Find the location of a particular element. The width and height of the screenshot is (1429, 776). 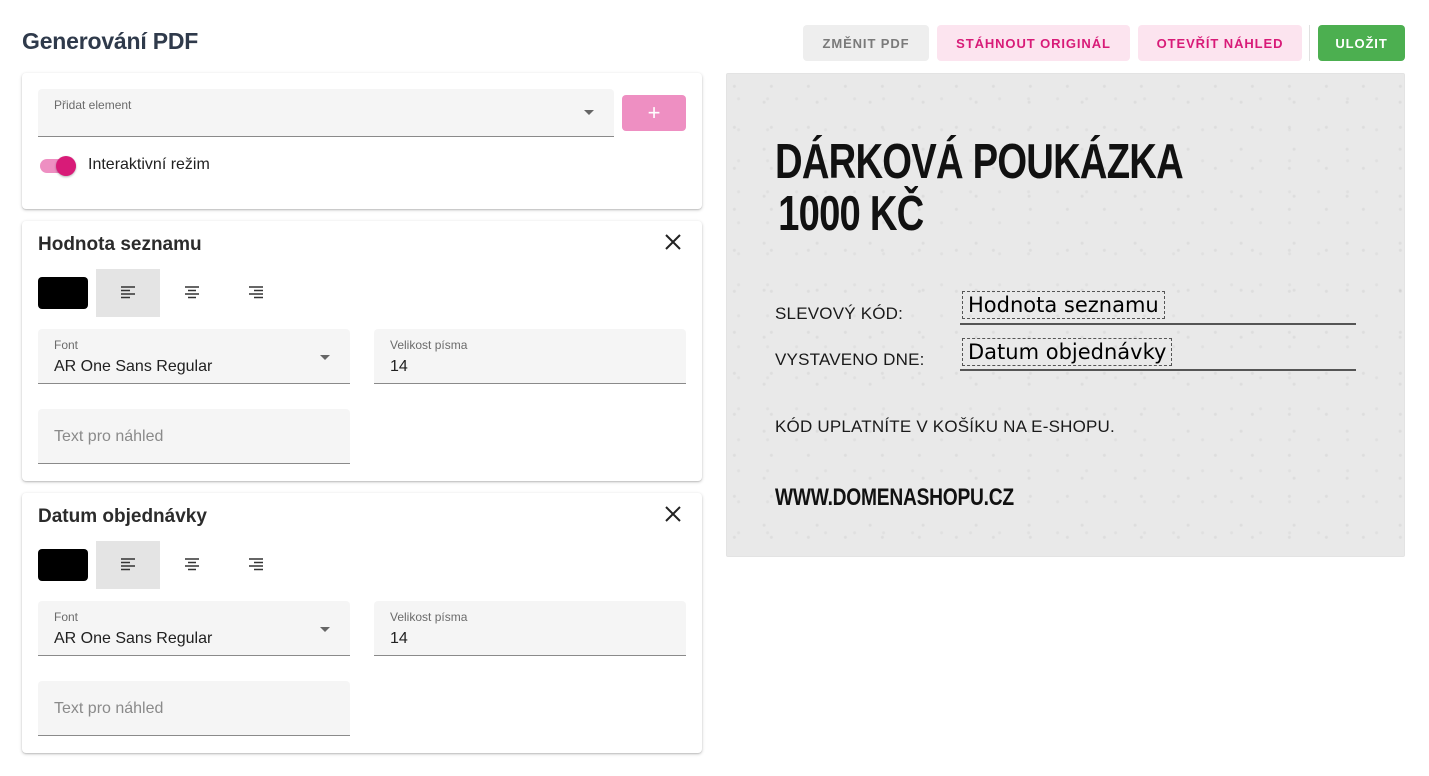

voucher-title-line2: 1000 KČ is located at coordinates (851, 214).